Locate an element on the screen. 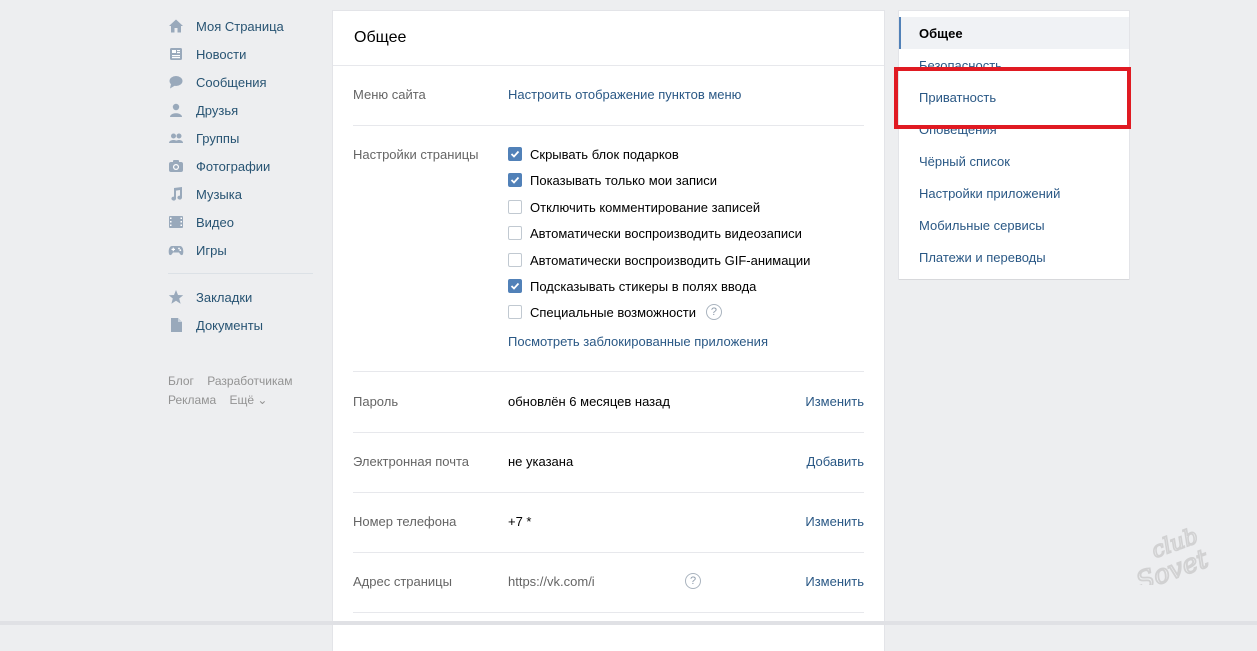  option-hide-gifts: Скрывать блок подарков is located at coordinates (593, 154).